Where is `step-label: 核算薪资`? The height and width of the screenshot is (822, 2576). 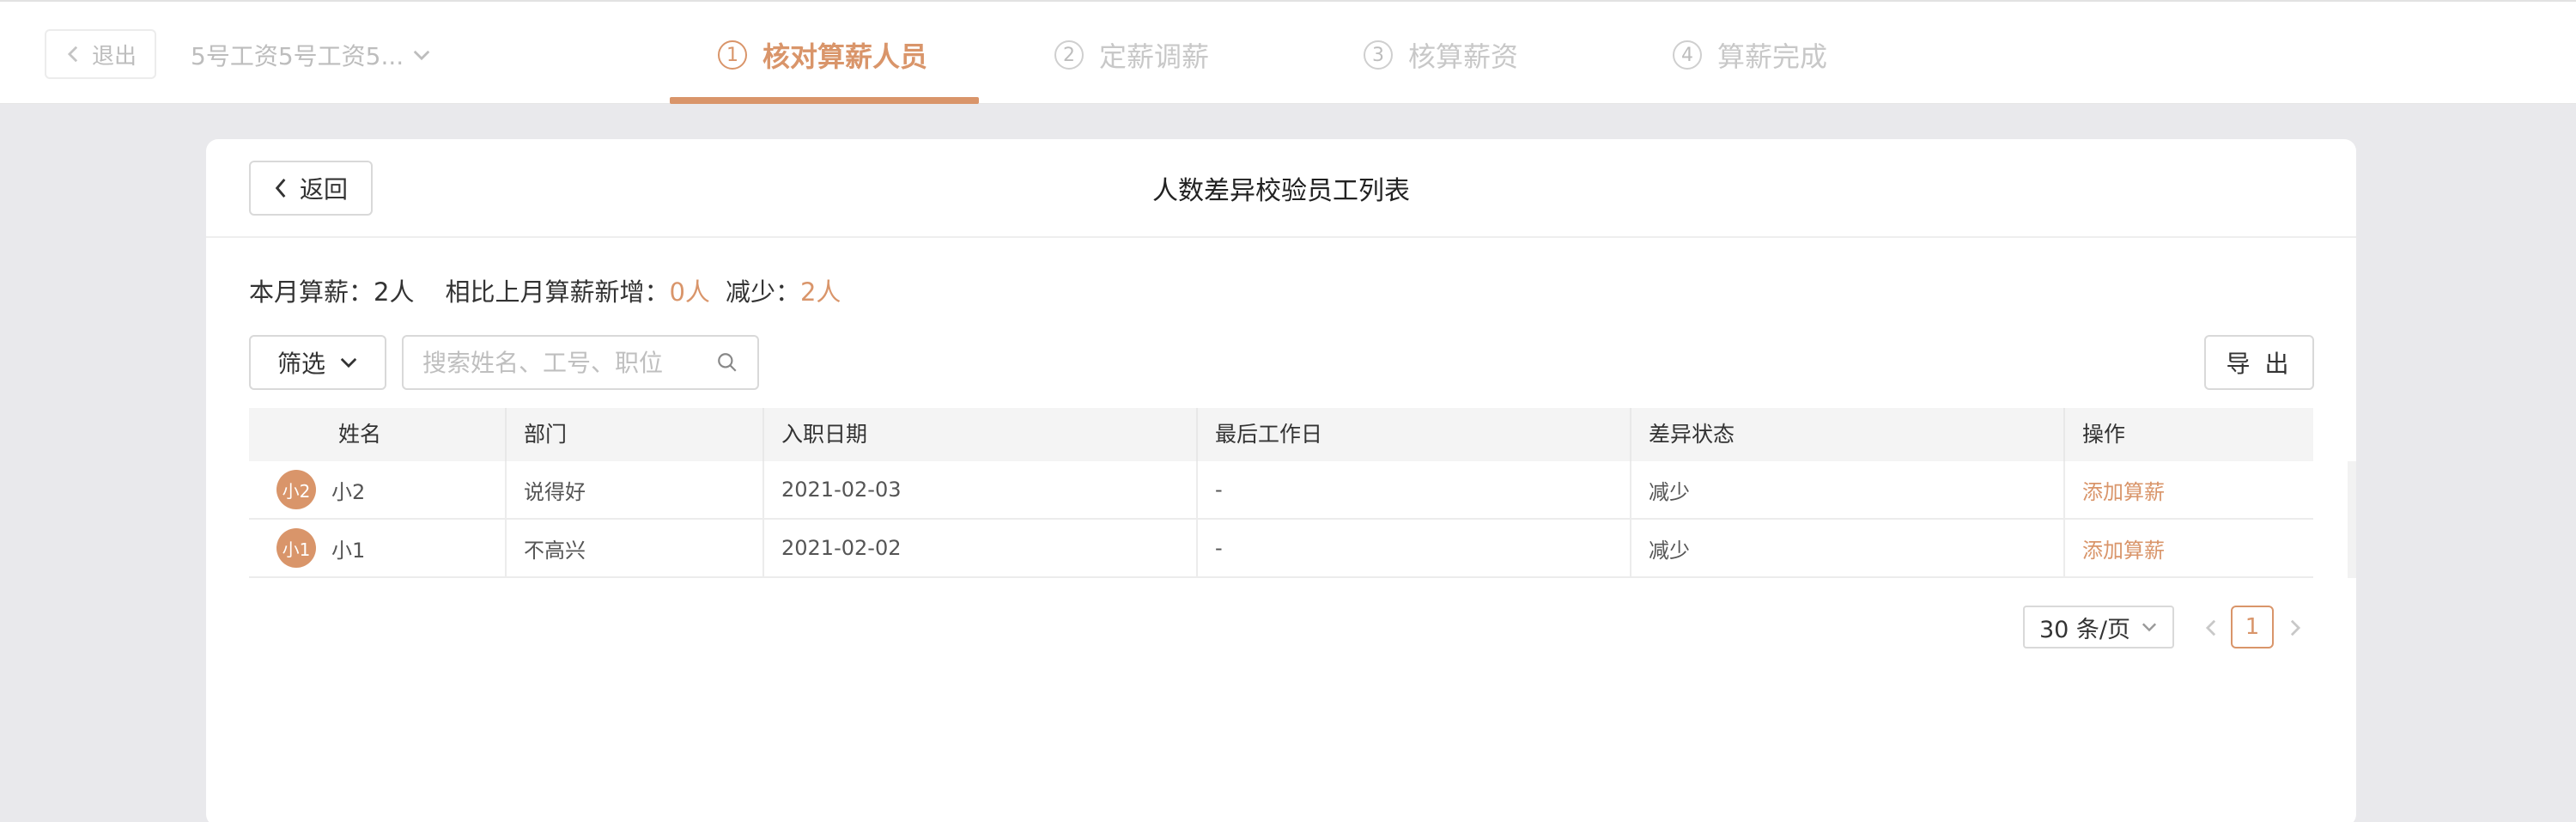
step-label: 核算薪资 is located at coordinates (1463, 56).